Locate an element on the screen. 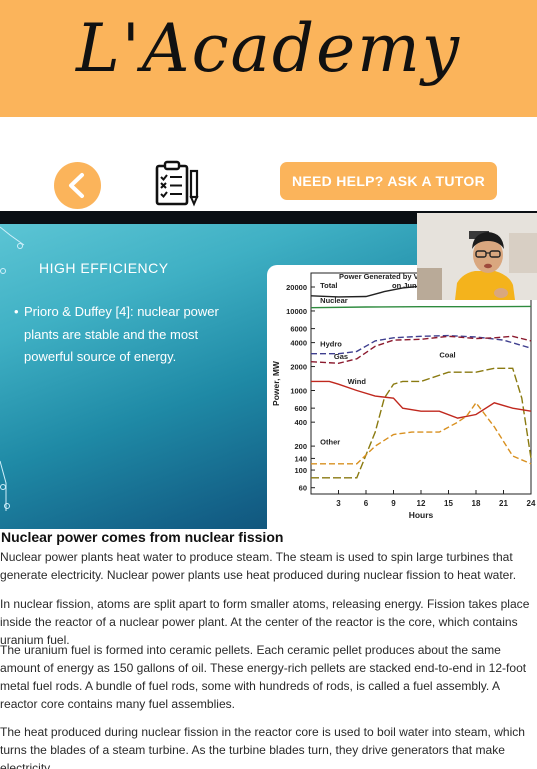 This screenshot has width=537, height=769. y-tick-label: 140 is located at coordinates (300, 458).